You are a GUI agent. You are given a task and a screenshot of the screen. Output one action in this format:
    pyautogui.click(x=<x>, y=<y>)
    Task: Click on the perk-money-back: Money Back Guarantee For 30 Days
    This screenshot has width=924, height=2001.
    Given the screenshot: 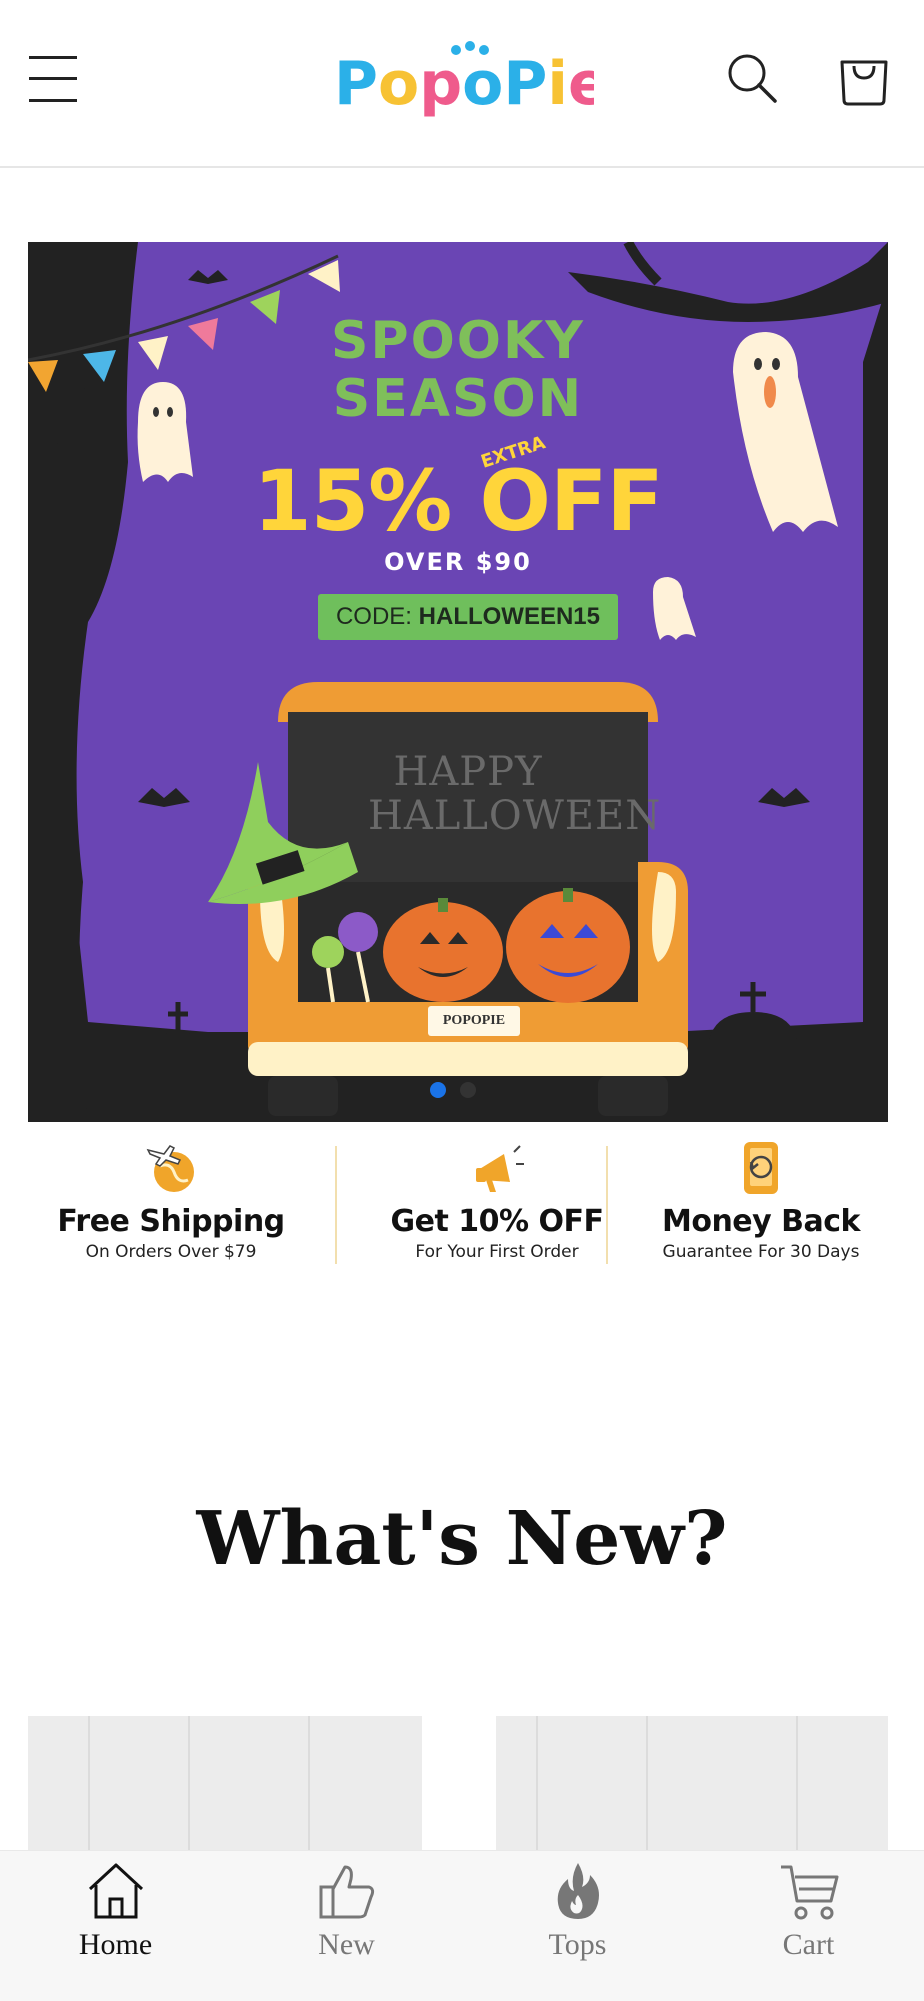 What is the action you would take?
    pyautogui.click(x=761, y=1205)
    